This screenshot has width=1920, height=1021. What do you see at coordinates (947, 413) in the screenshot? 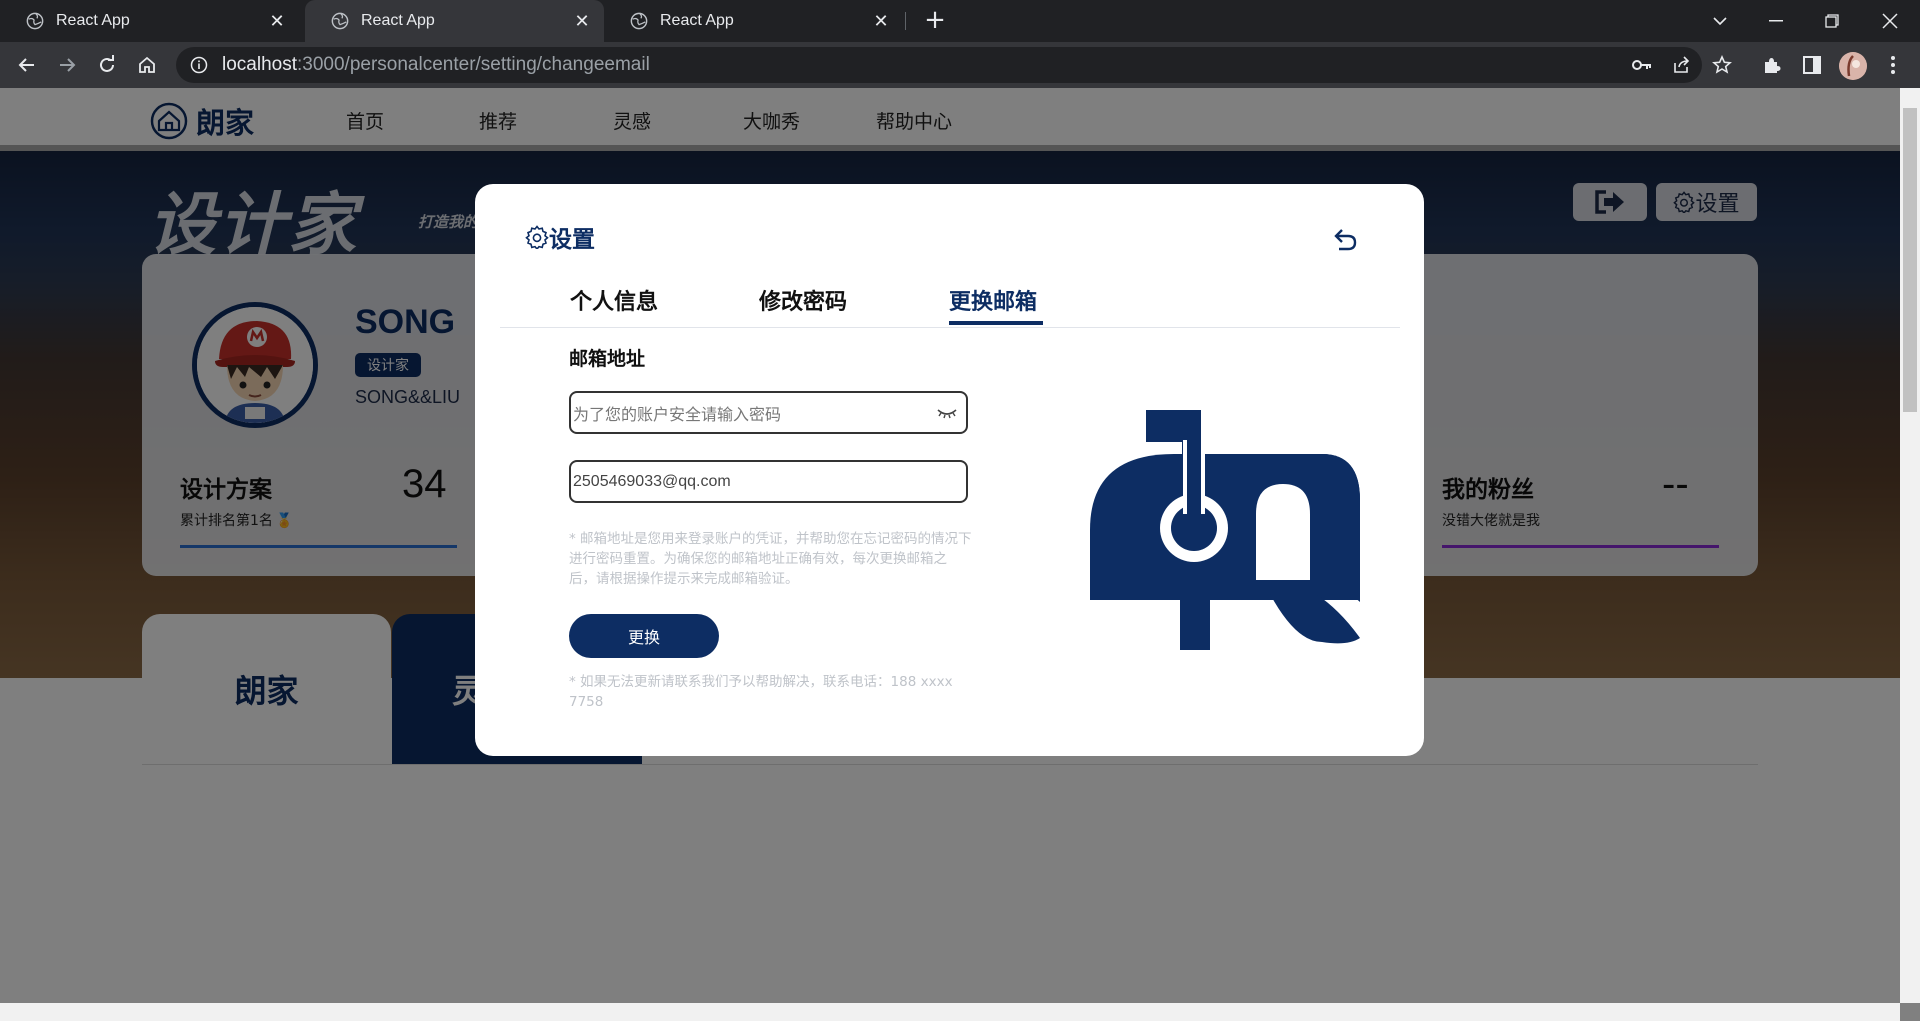
I see `eye-closed-icon` at bounding box center [947, 413].